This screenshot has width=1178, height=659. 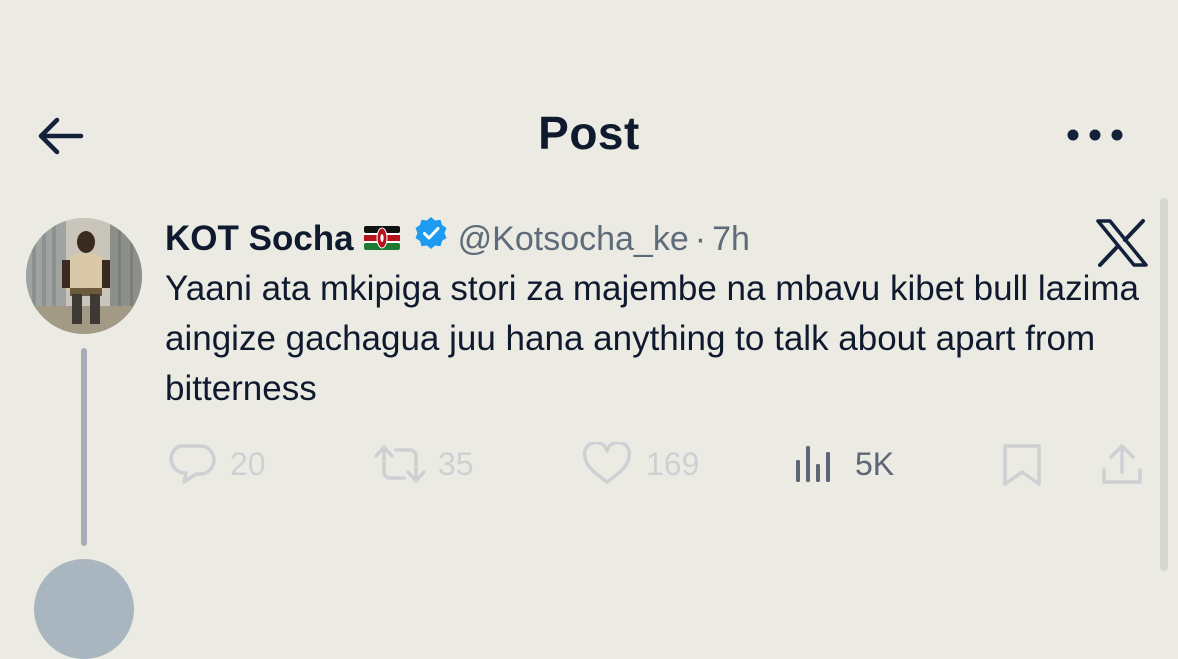 What do you see at coordinates (1122, 243) in the screenshot?
I see `x-logo-icon` at bounding box center [1122, 243].